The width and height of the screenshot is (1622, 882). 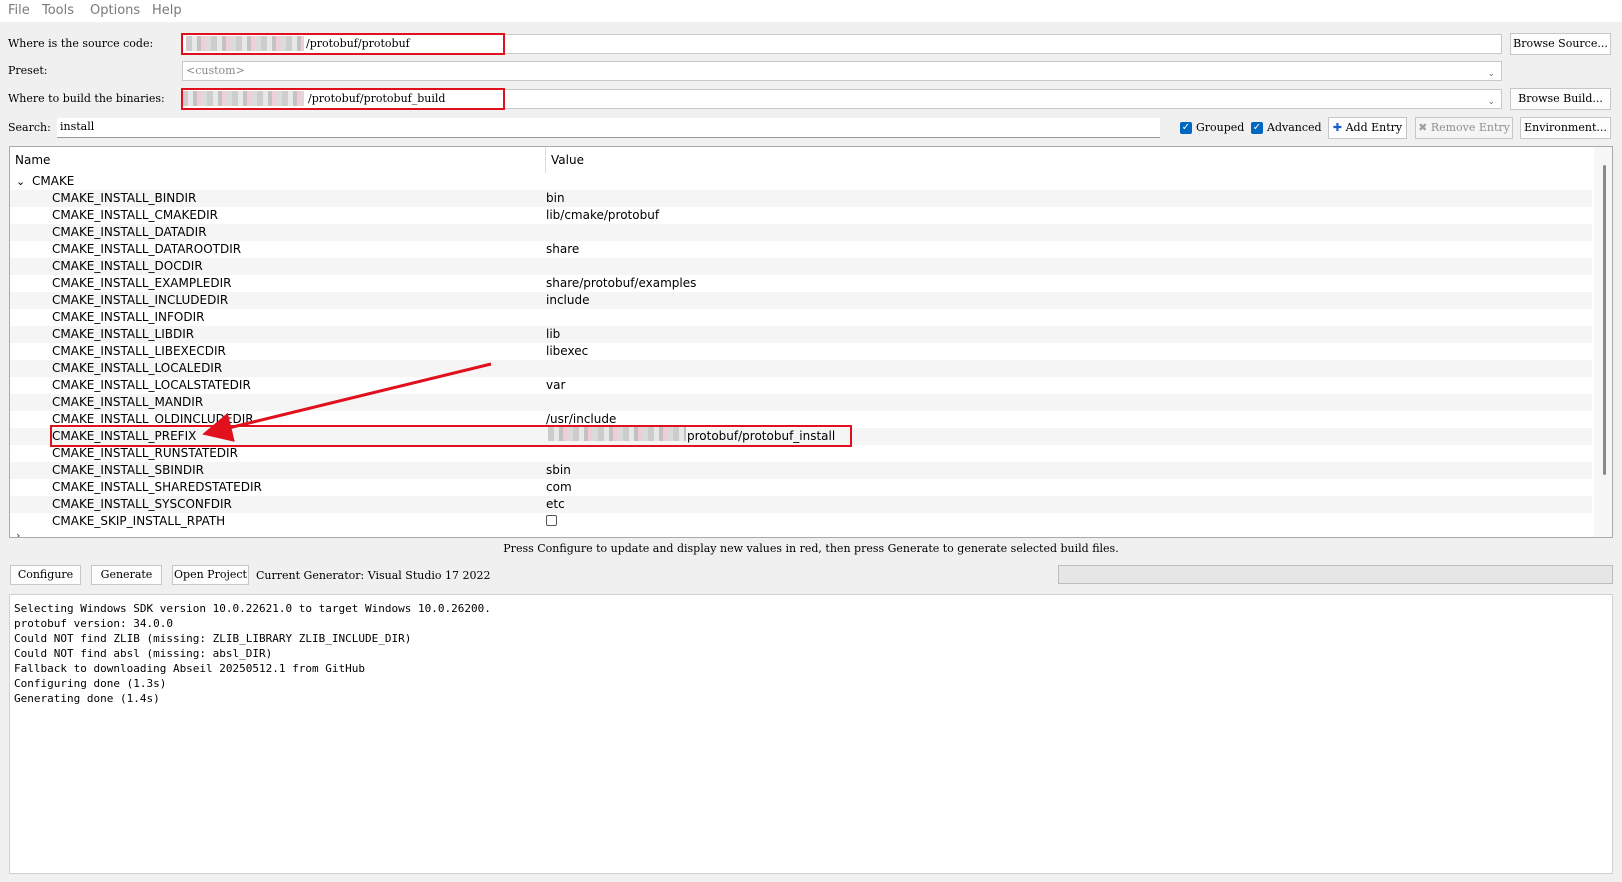 What do you see at coordinates (801, 521) in the screenshot?
I see `table-row: CMAKE_SKIP_INSTALL_RPATH` at bounding box center [801, 521].